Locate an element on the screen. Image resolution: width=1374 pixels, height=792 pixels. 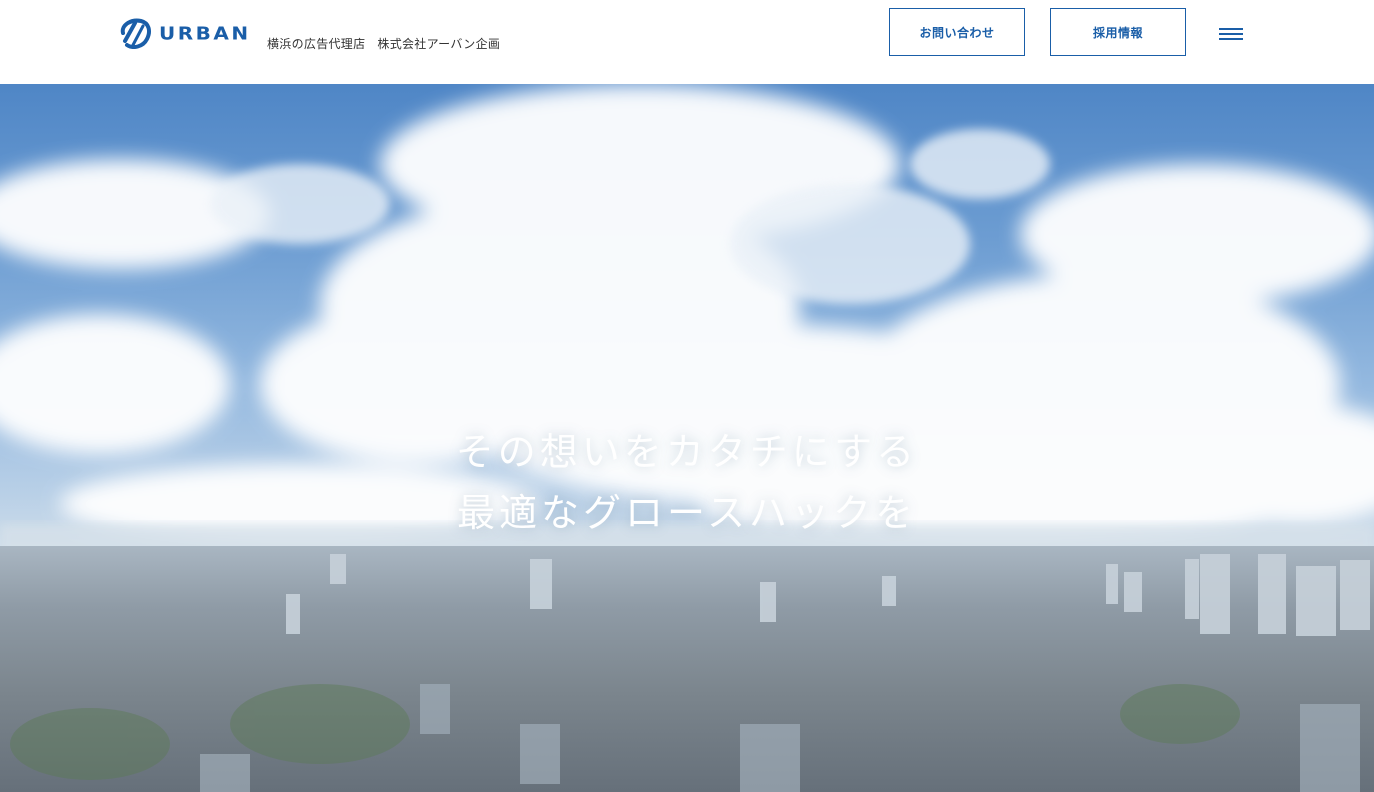
recruit-button: 採用情報 is located at coordinates (1118, 32).